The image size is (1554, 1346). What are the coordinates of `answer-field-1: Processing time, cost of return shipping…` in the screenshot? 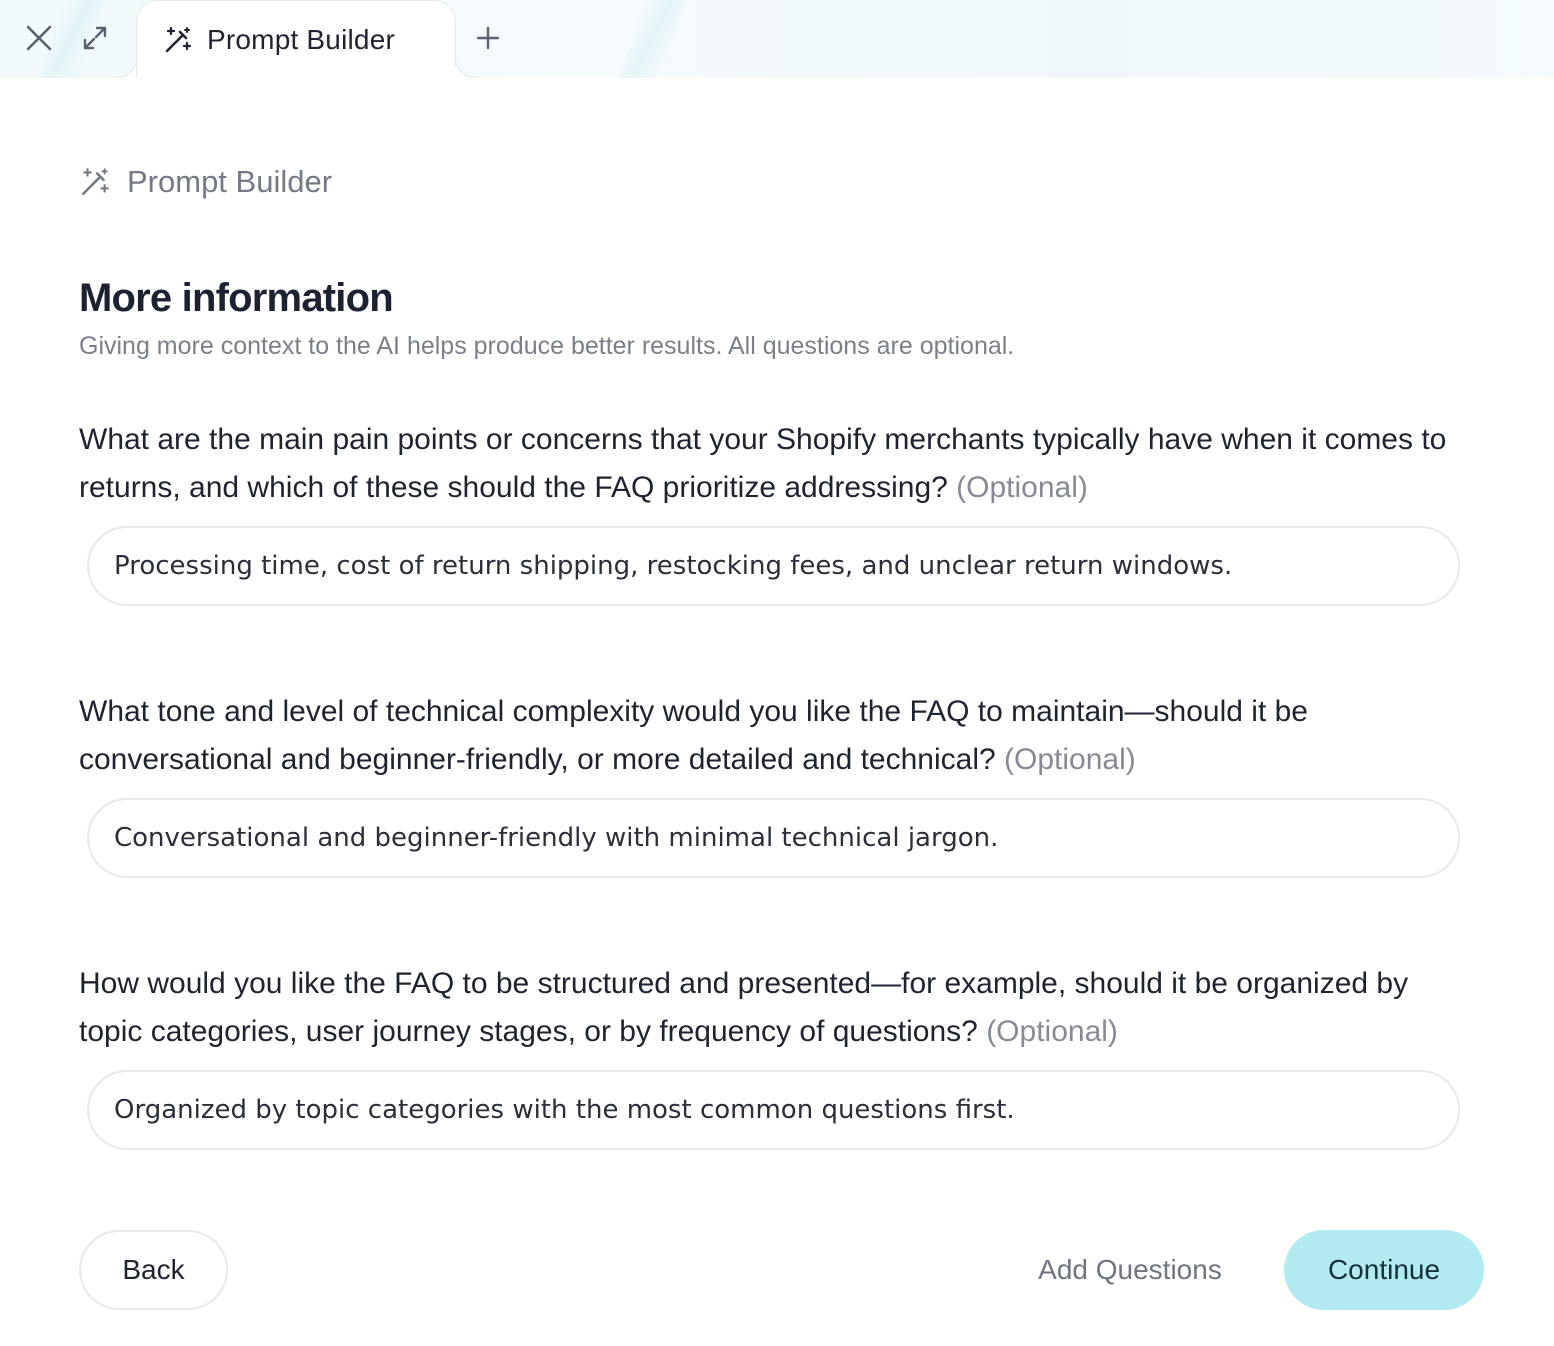 It's located at (773, 566).